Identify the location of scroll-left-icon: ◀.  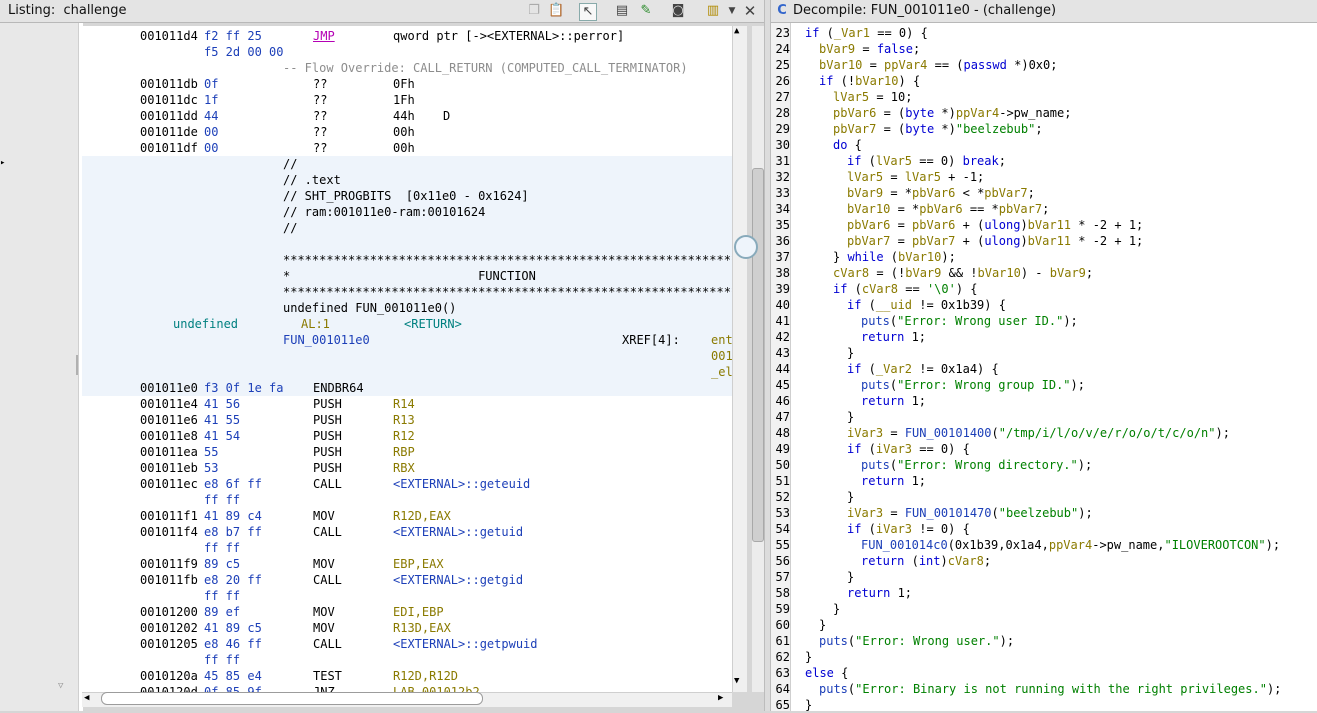
(86, 698).